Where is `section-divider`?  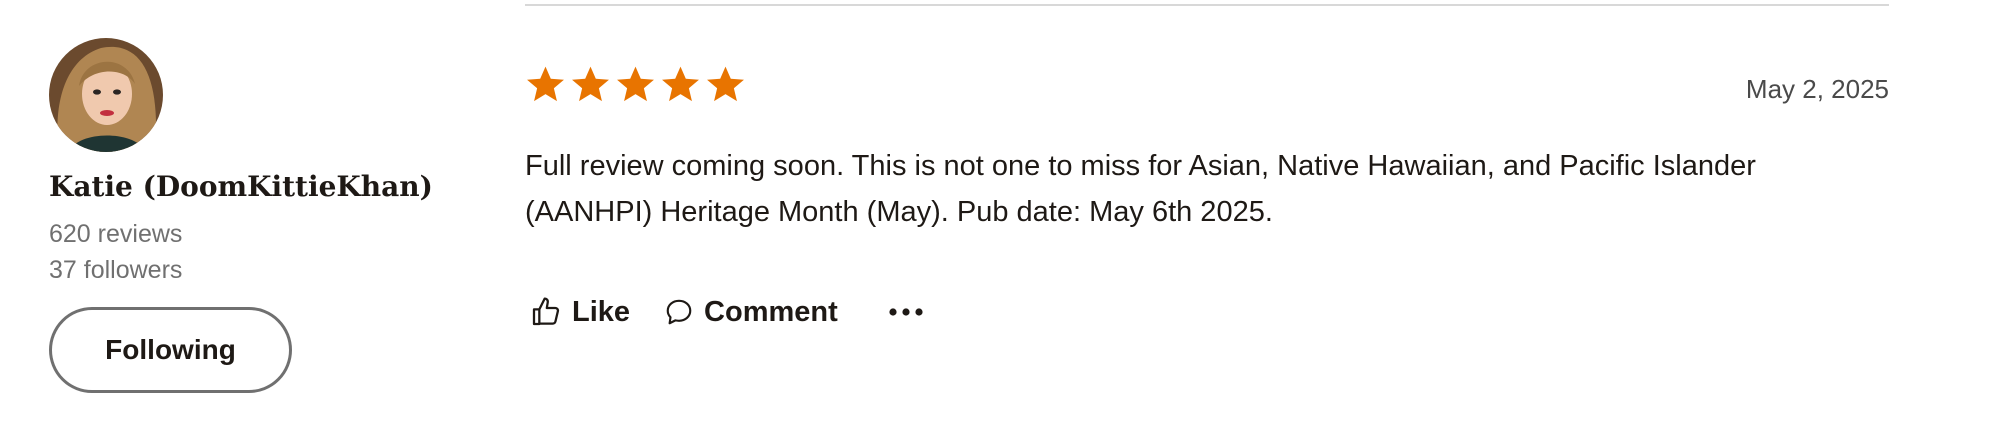 section-divider is located at coordinates (1207, 5).